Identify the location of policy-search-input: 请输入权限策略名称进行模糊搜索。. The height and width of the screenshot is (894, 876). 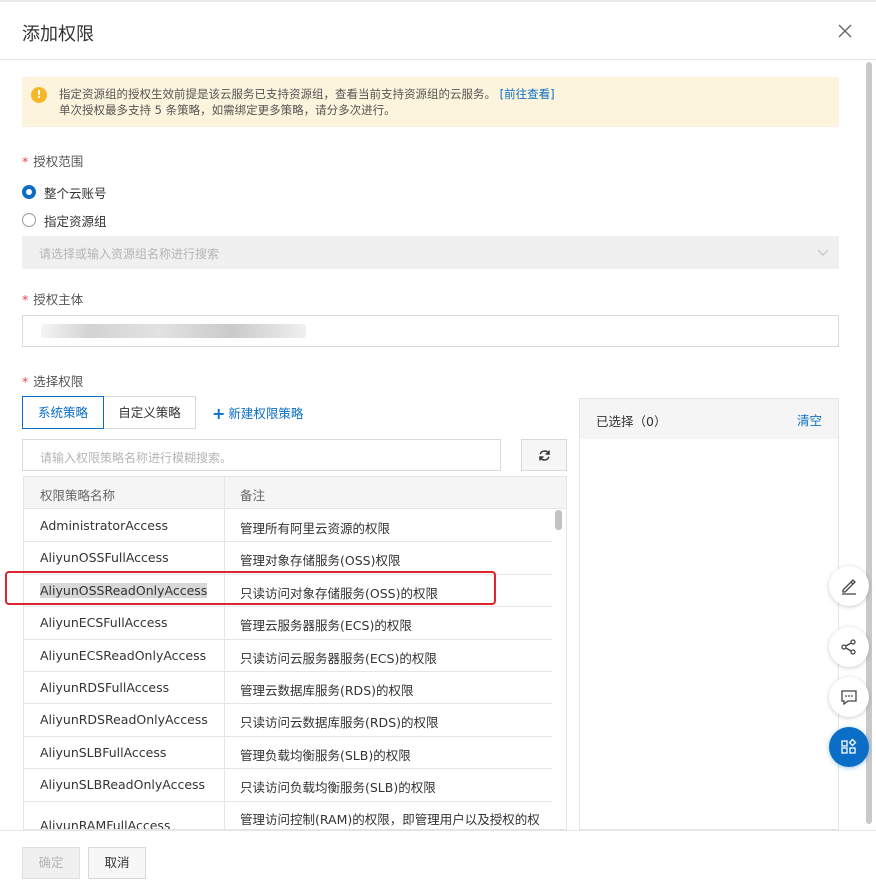
(261, 455).